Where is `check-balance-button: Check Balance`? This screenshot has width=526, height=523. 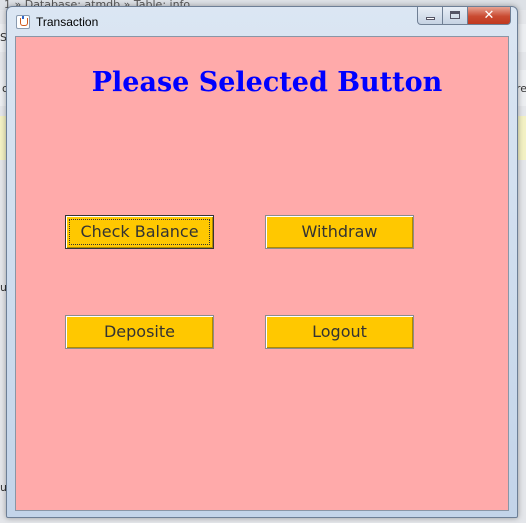
check-balance-button: Check Balance is located at coordinates (139, 232).